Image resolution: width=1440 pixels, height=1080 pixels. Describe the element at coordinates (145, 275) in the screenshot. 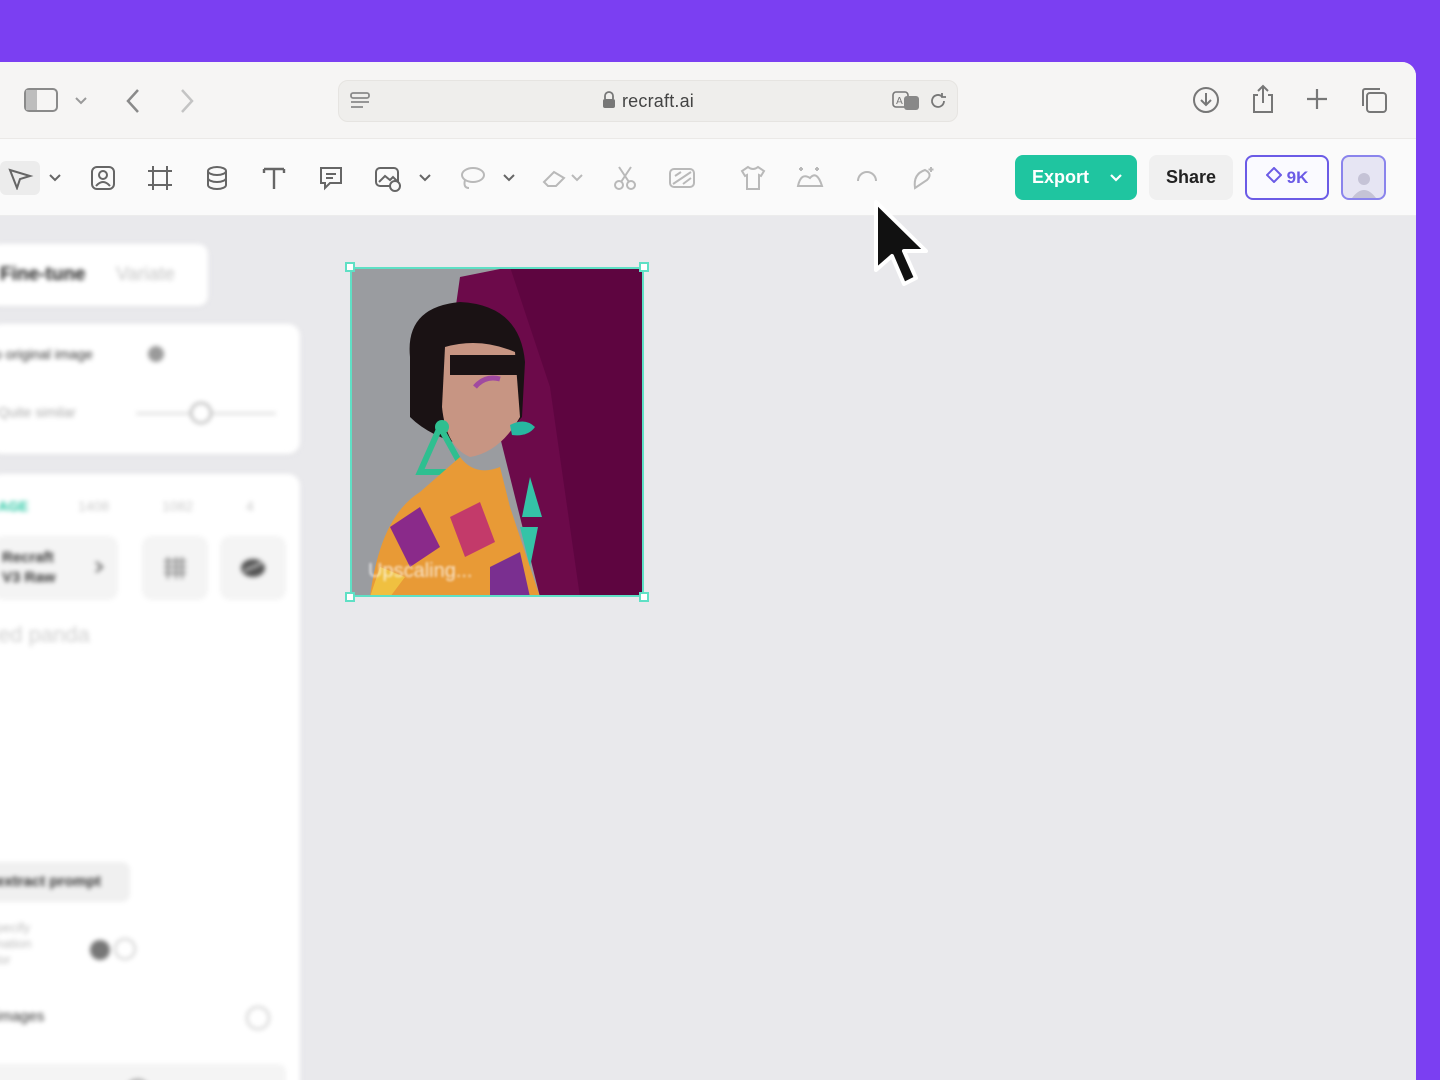

I see `tab-variate: Variate` at that location.